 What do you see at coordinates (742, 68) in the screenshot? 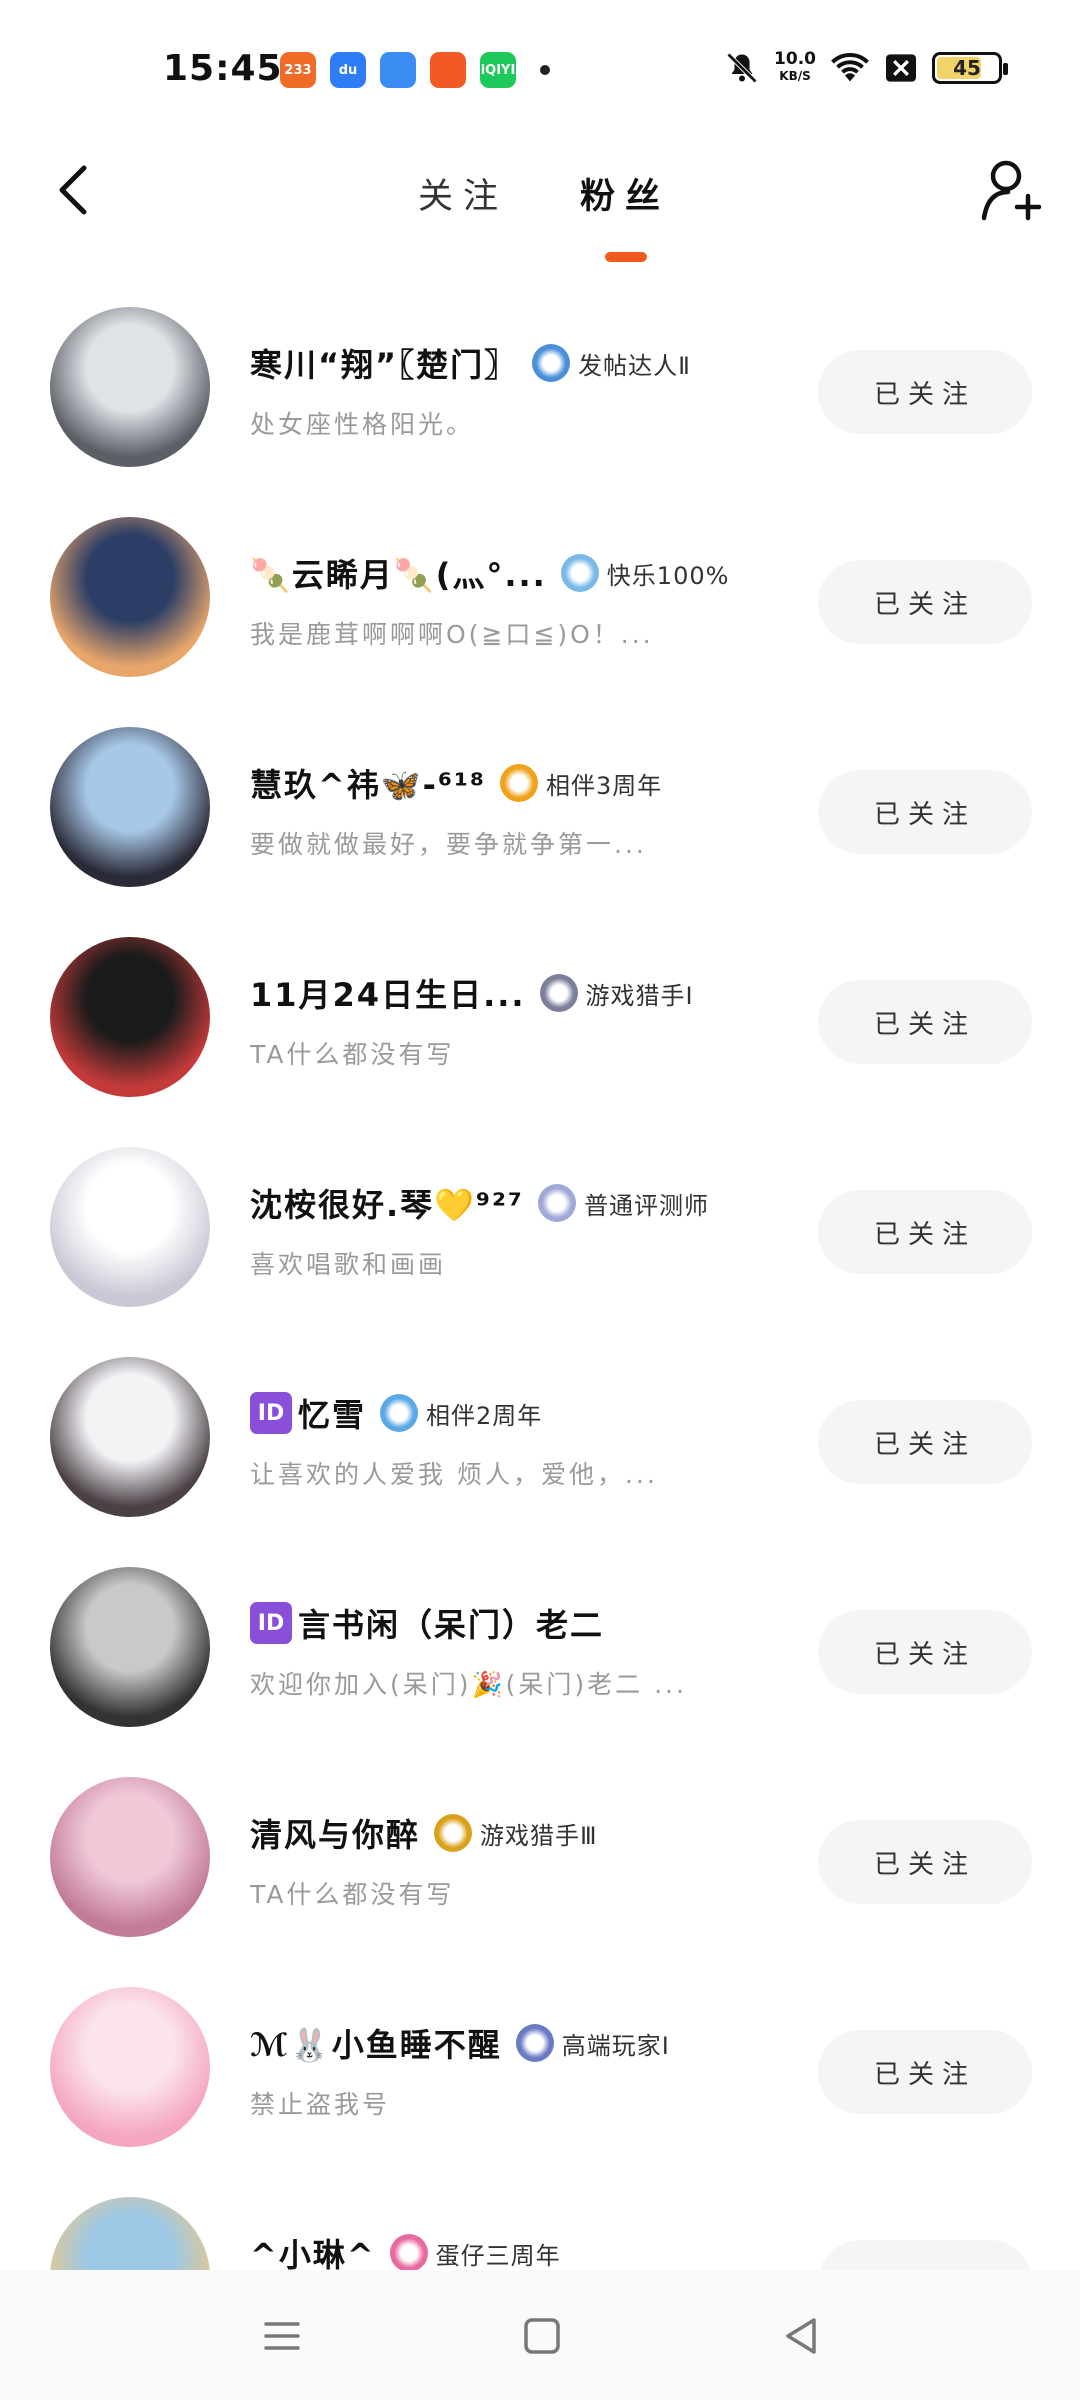
I see `mute-icon` at bounding box center [742, 68].